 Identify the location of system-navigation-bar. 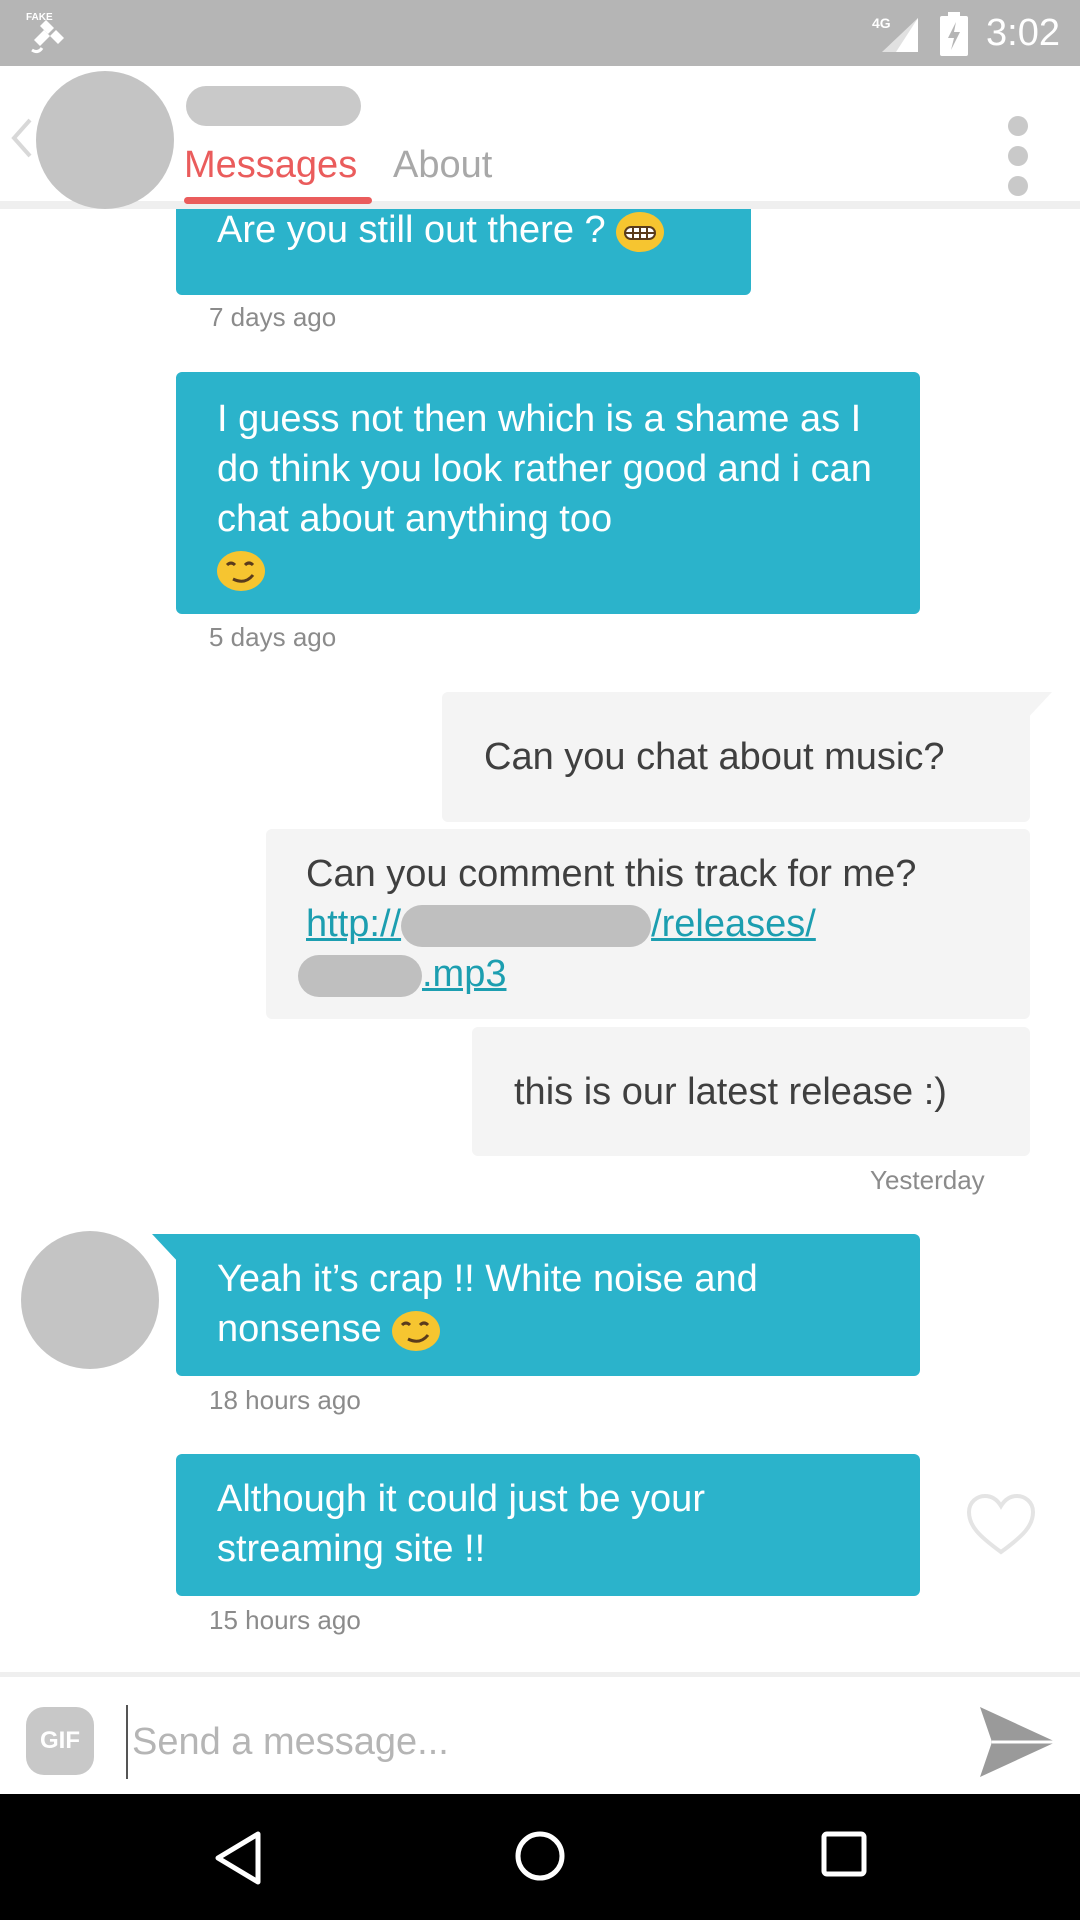
(540, 1857).